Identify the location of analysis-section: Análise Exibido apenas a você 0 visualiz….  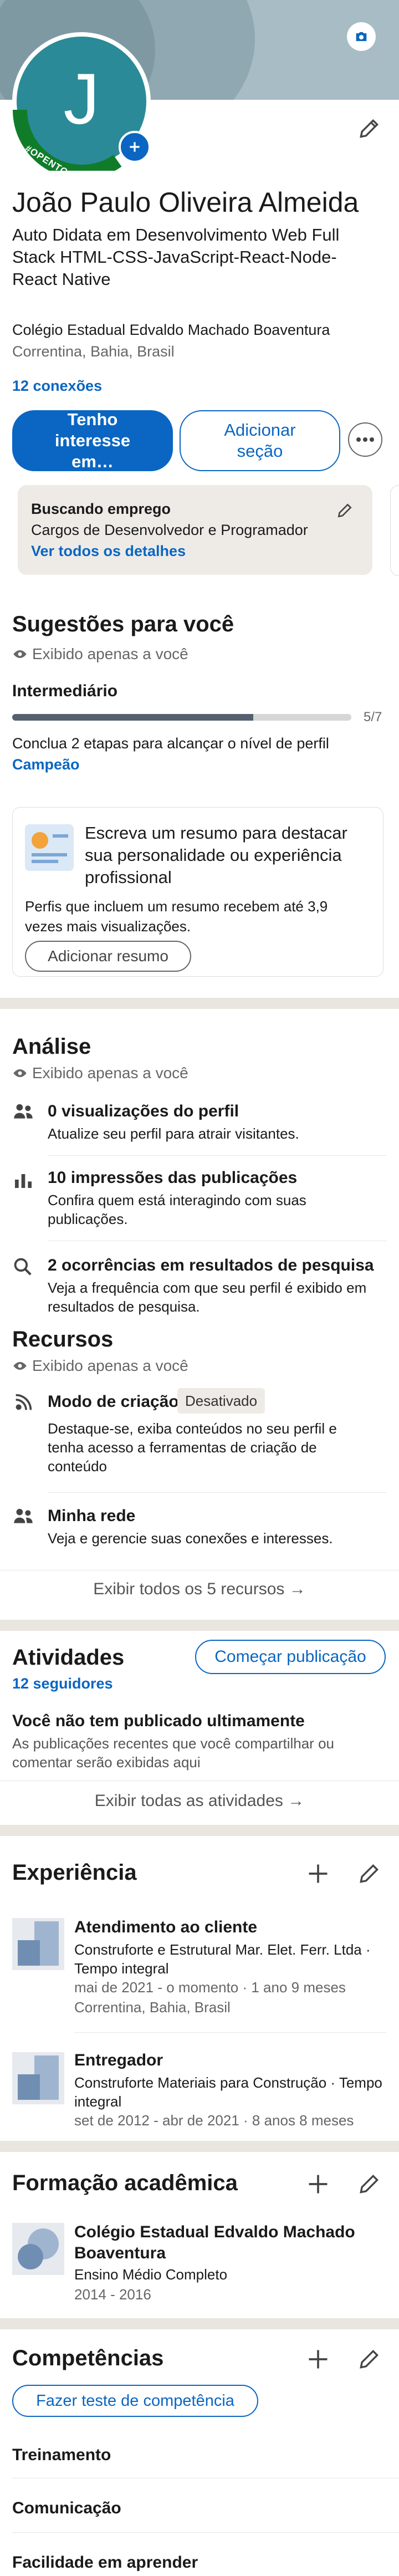
(199, 1164).